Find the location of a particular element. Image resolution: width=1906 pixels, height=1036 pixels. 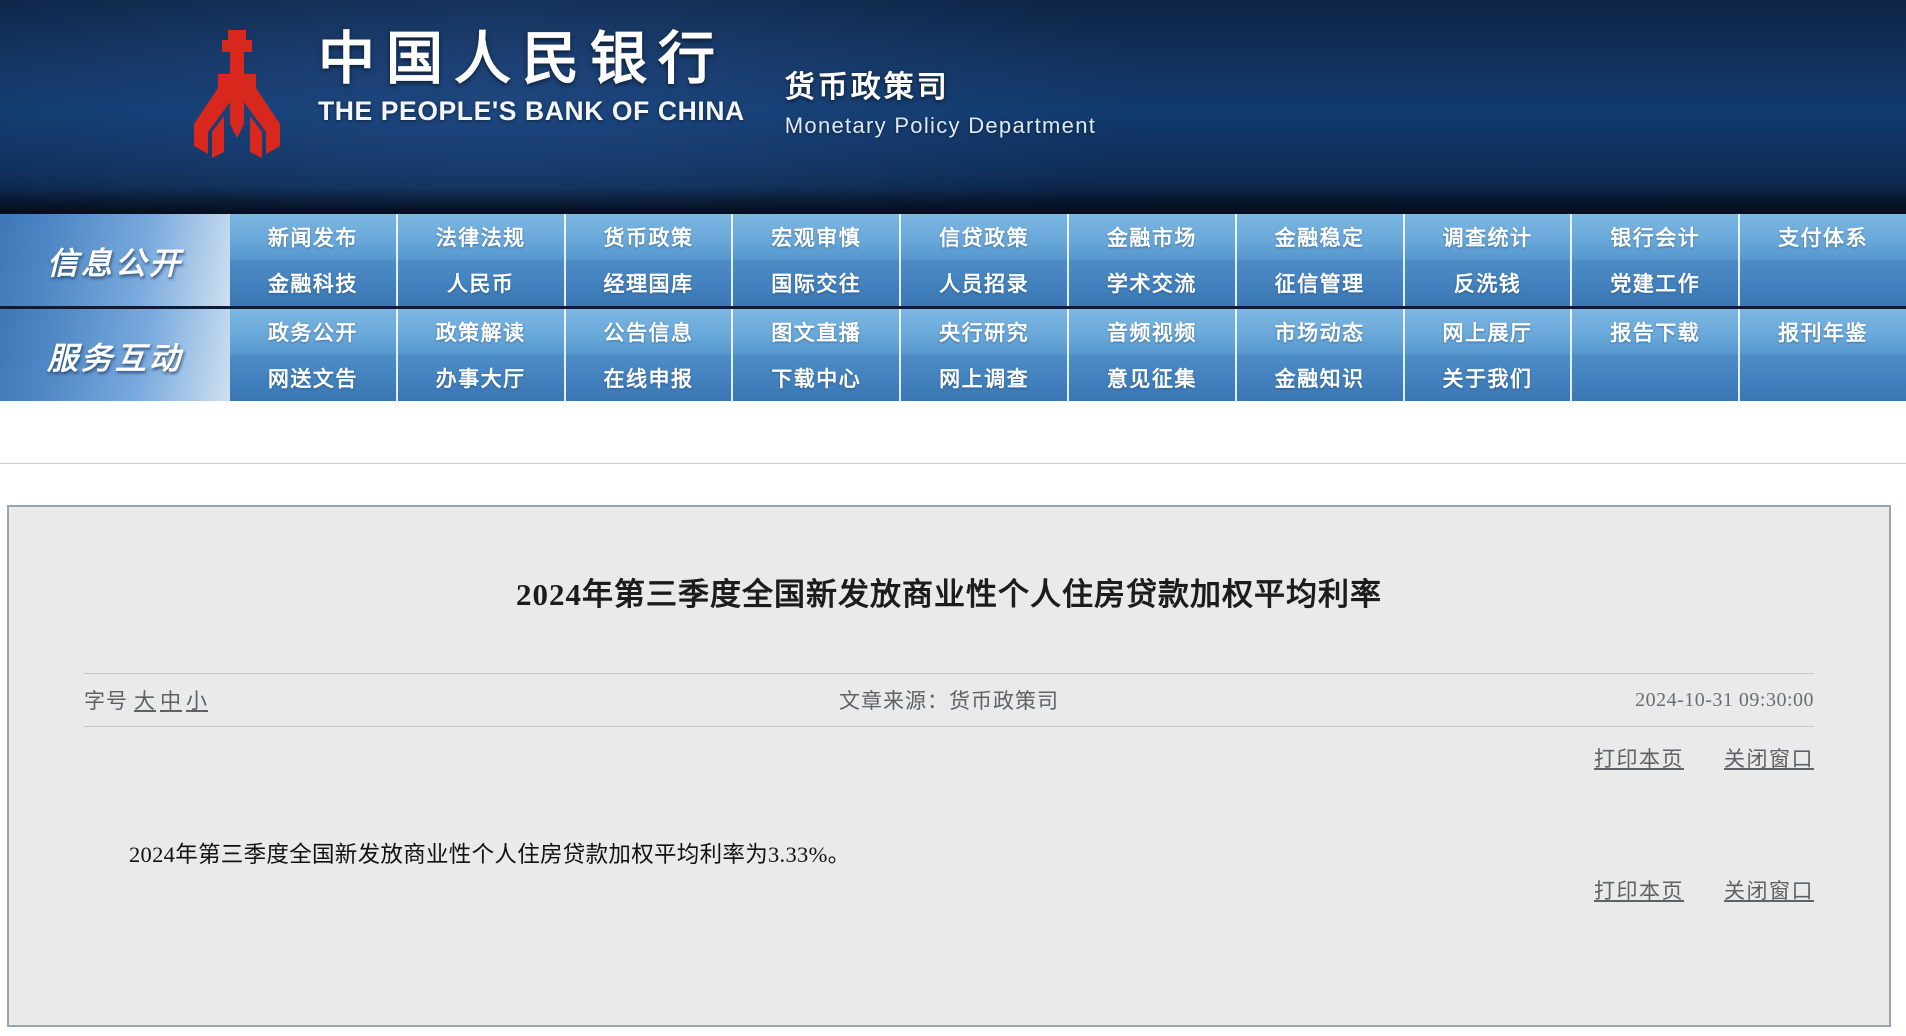

nav-item-baogaoxiazai: 报告下载 is located at coordinates (1656, 332).